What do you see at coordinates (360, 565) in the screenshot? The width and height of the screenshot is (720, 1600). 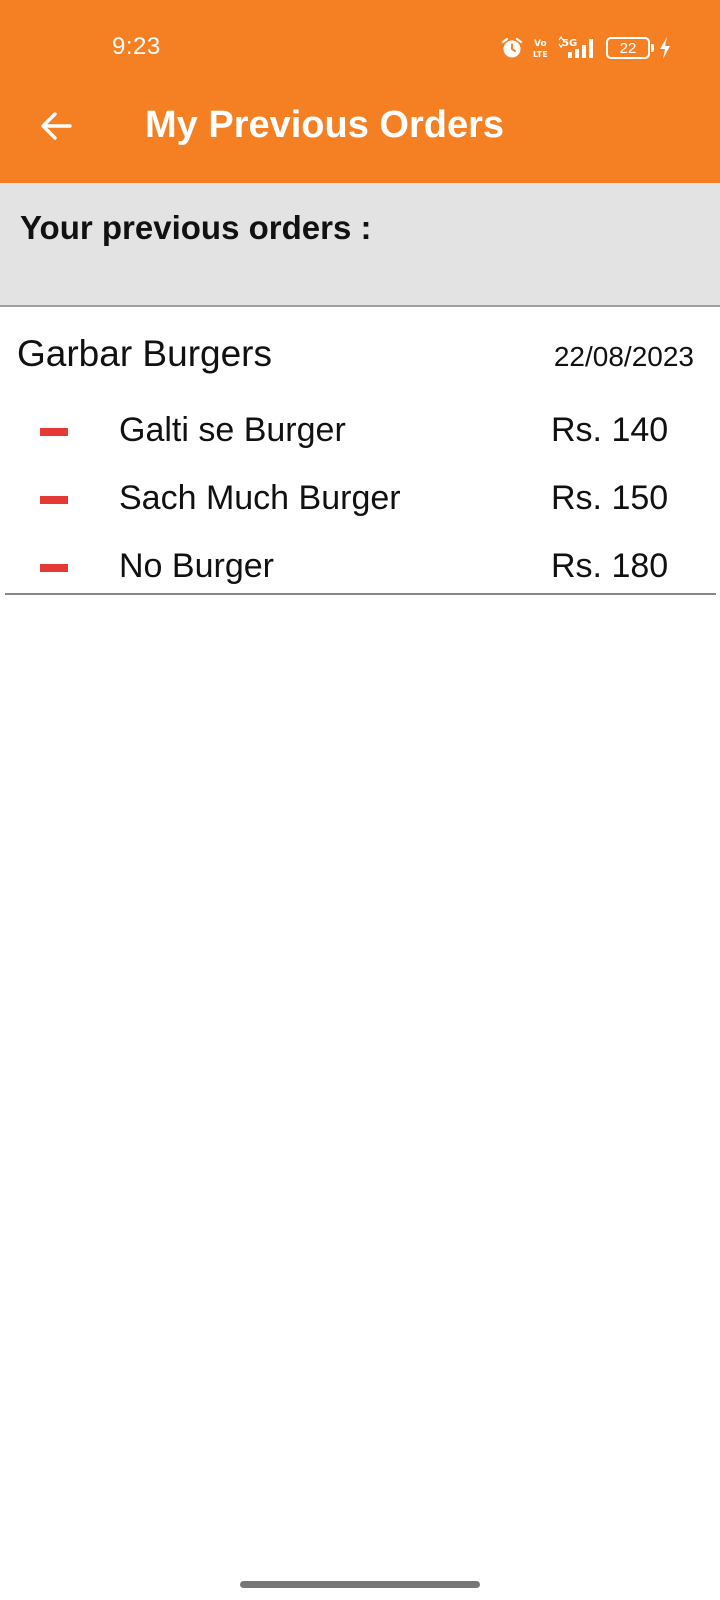 I see `order-item: No Burger Rs. 180` at bounding box center [360, 565].